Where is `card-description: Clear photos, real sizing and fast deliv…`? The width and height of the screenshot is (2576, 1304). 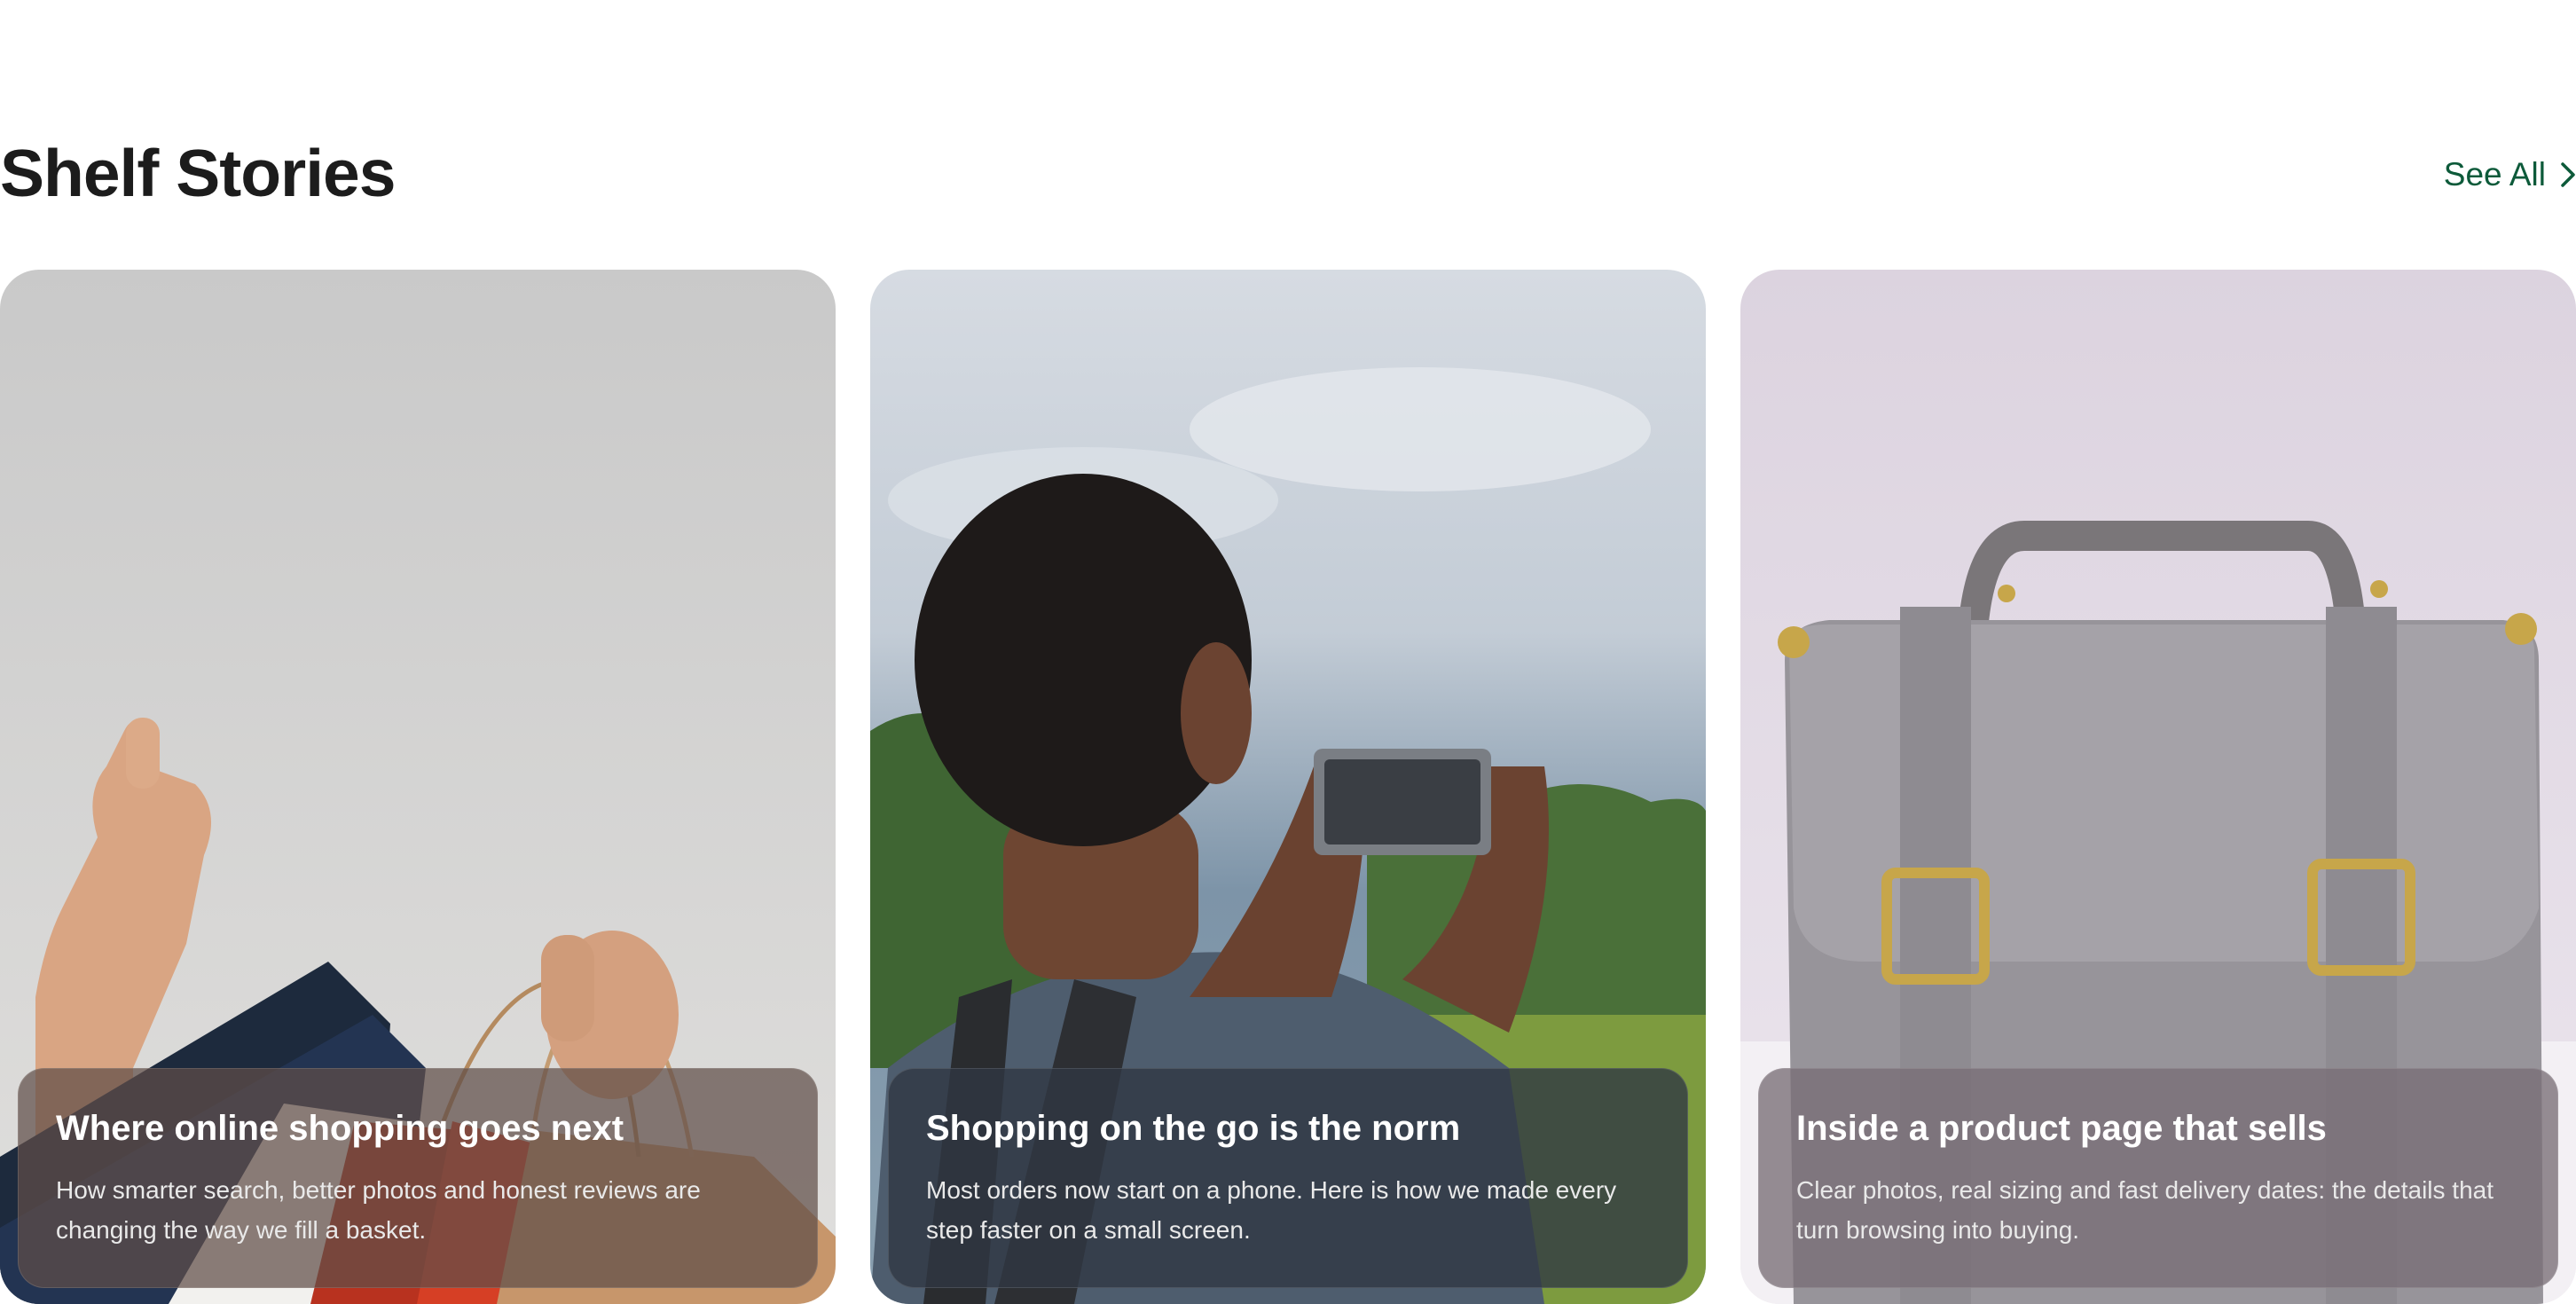 card-description: Clear photos, real sizing and fast deliv… is located at coordinates (2145, 1210).